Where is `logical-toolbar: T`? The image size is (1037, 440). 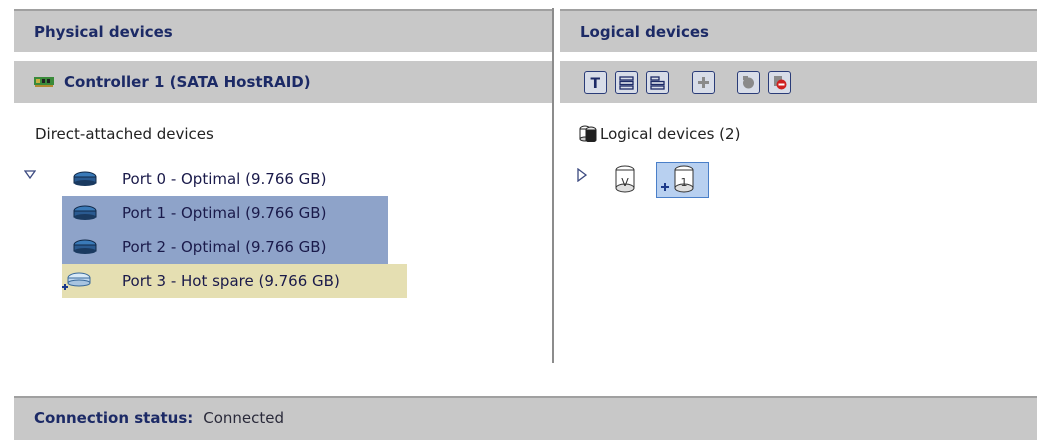 logical-toolbar: T is located at coordinates (798, 82).